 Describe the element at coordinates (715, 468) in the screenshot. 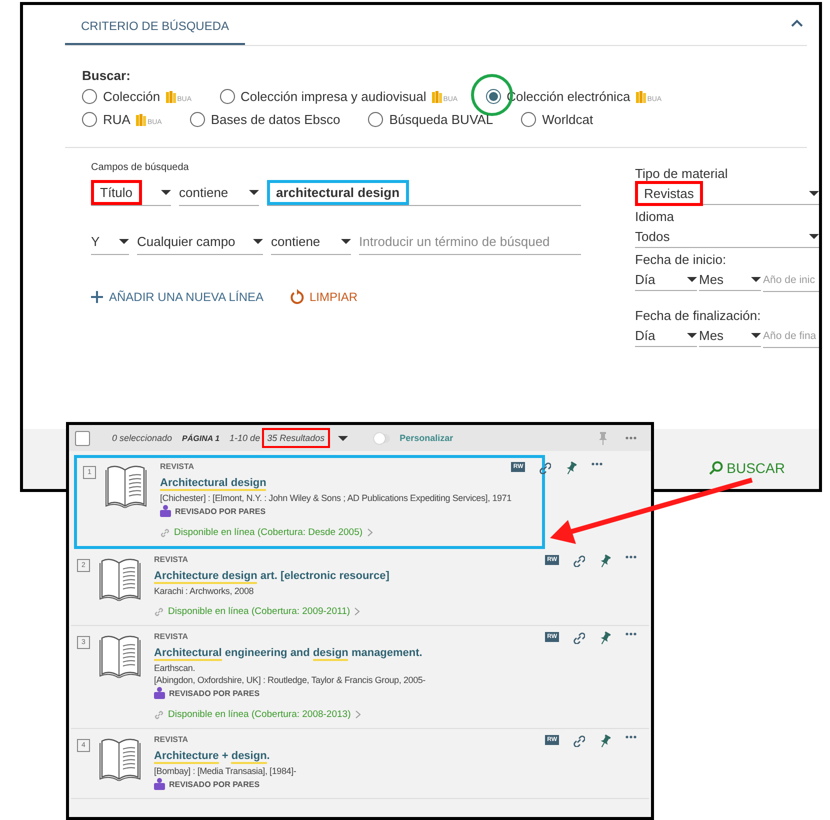

I see `search-icon` at that location.